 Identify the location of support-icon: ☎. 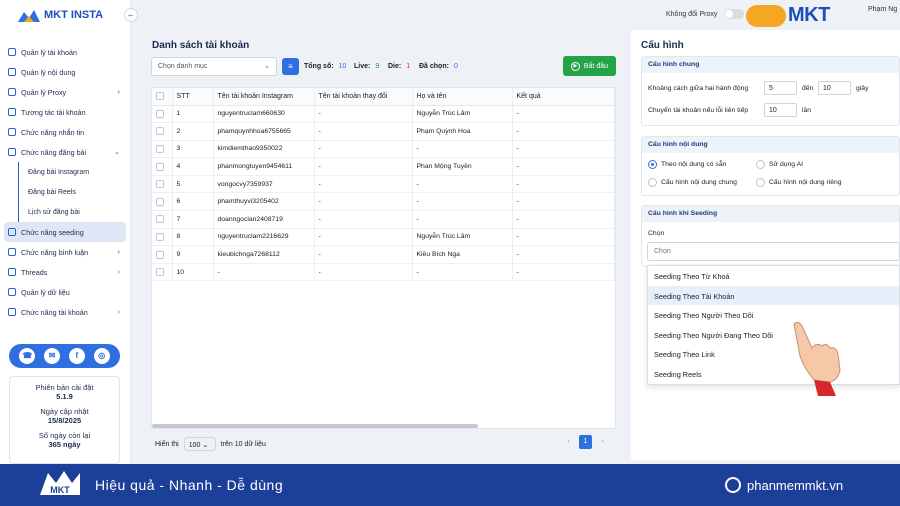
(27, 356).